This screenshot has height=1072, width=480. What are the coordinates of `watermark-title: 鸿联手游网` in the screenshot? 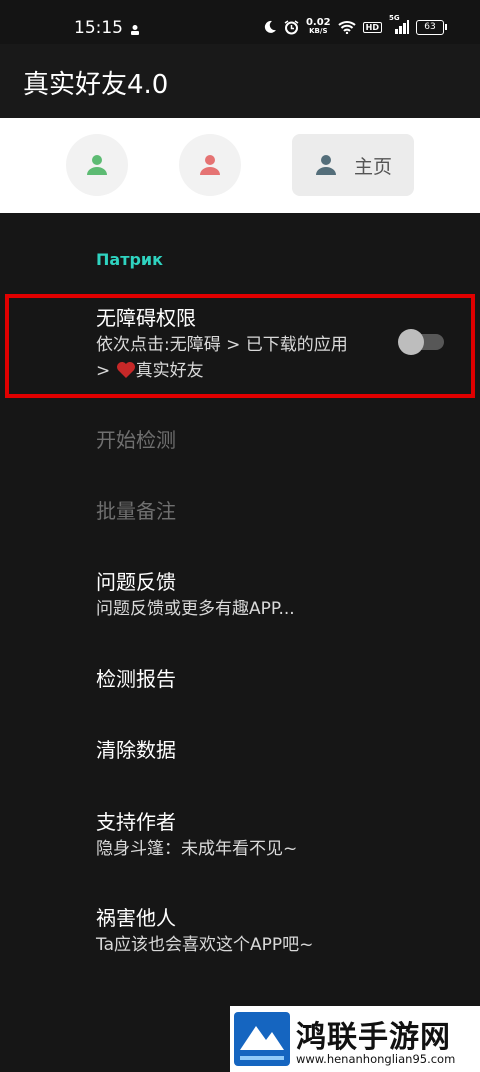 It's located at (373, 1037).